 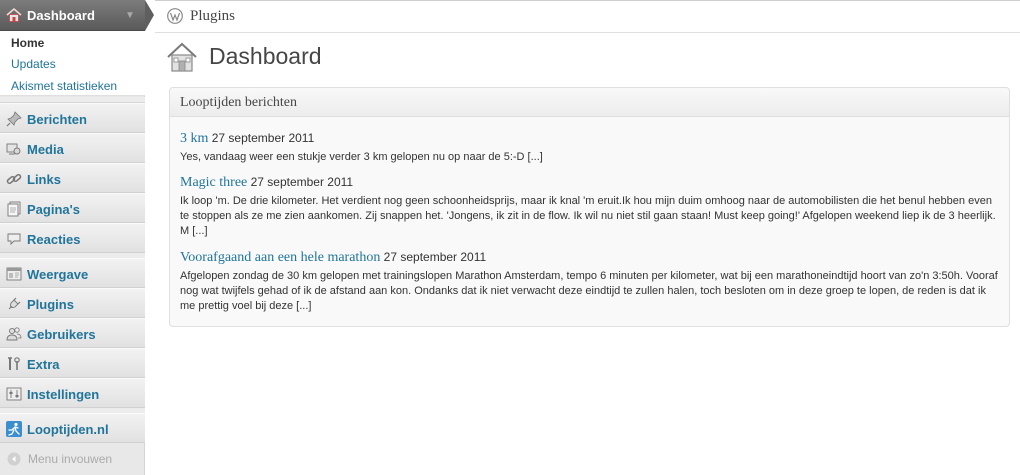 What do you see at coordinates (61, 334) in the screenshot?
I see `menu-label: Gebruikers` at bounding box center [61, 334].